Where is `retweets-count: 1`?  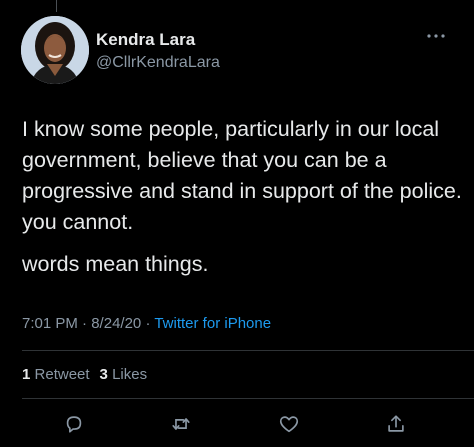 retweets-count: 1 is located at coordinates (26, 374).